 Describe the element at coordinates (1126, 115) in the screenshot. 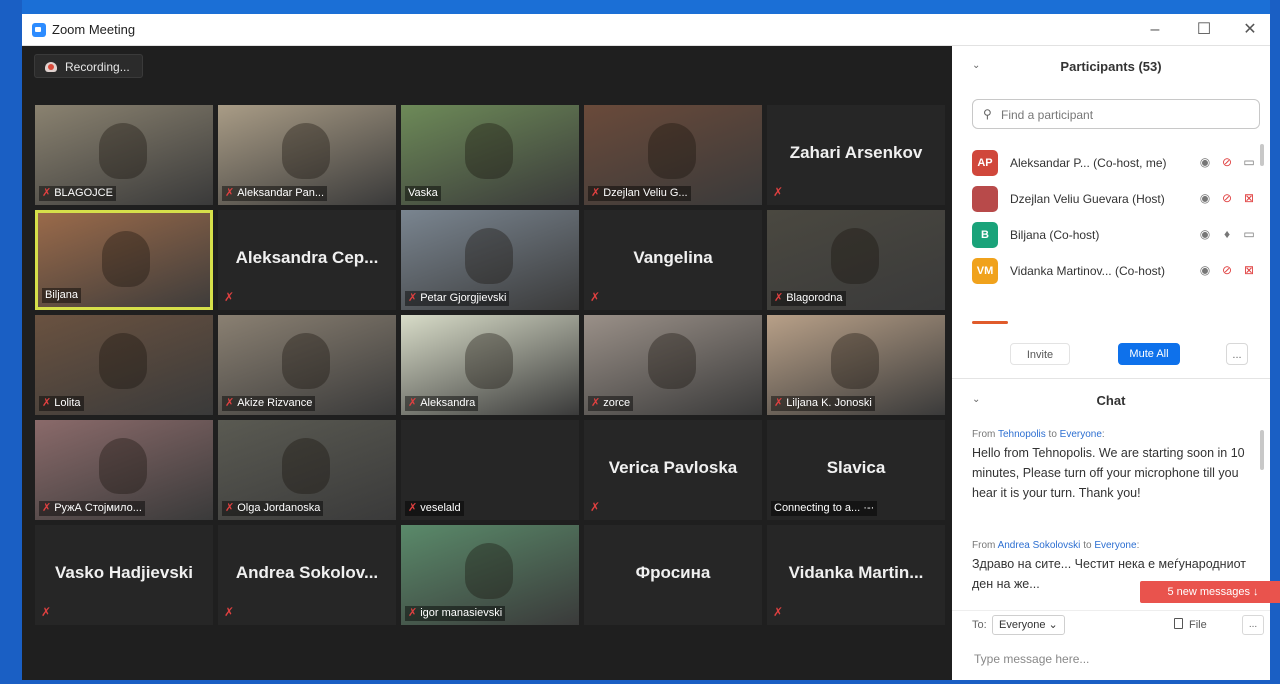

I see `participant-search-input` at that location.